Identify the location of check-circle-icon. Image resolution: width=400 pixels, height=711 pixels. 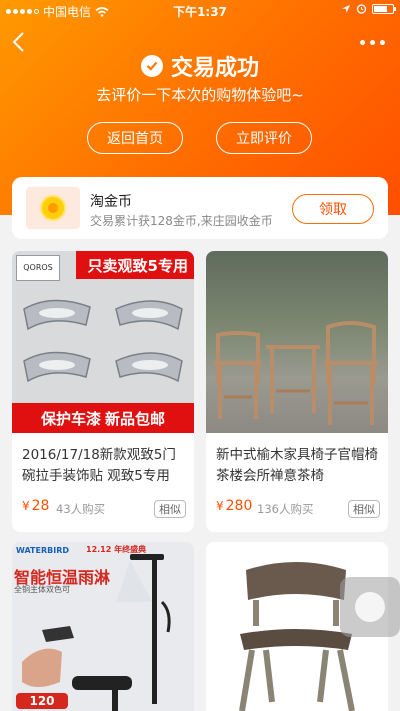
(151, 66).